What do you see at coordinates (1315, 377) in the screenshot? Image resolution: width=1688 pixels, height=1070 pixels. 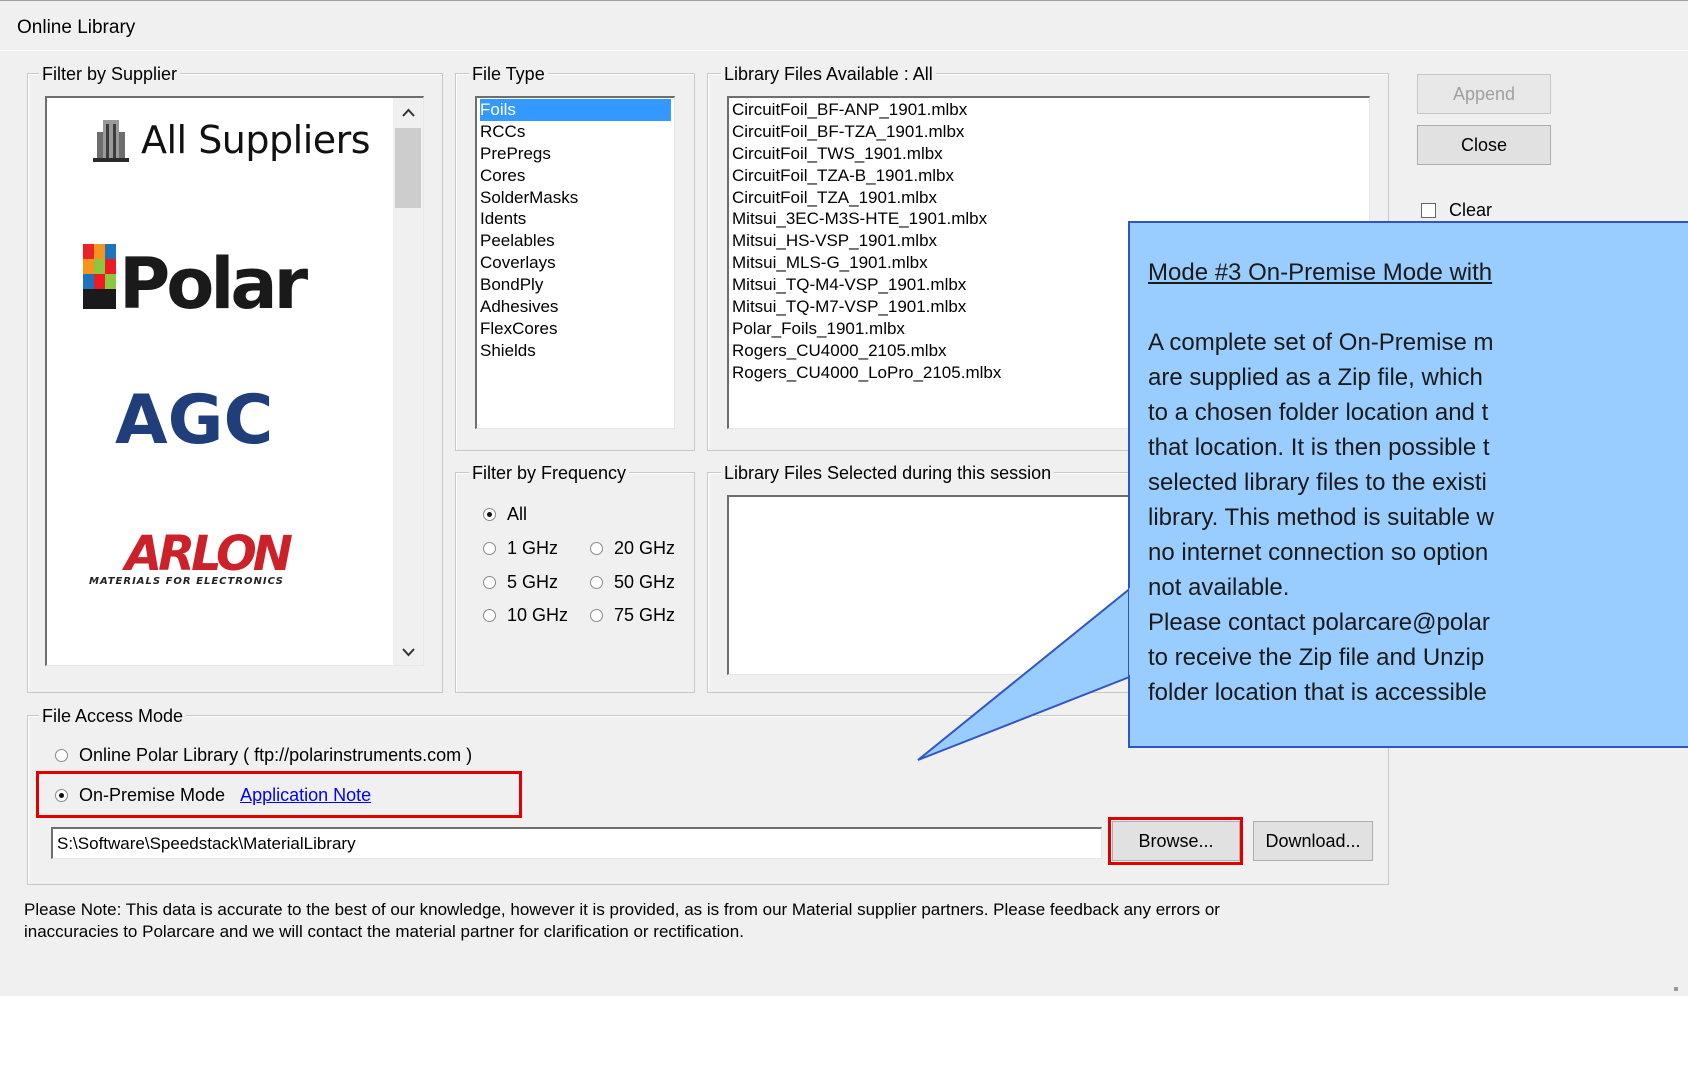 I see `callout-line: are supplied as a Zip file, which` at bounding box center [1315, 377].